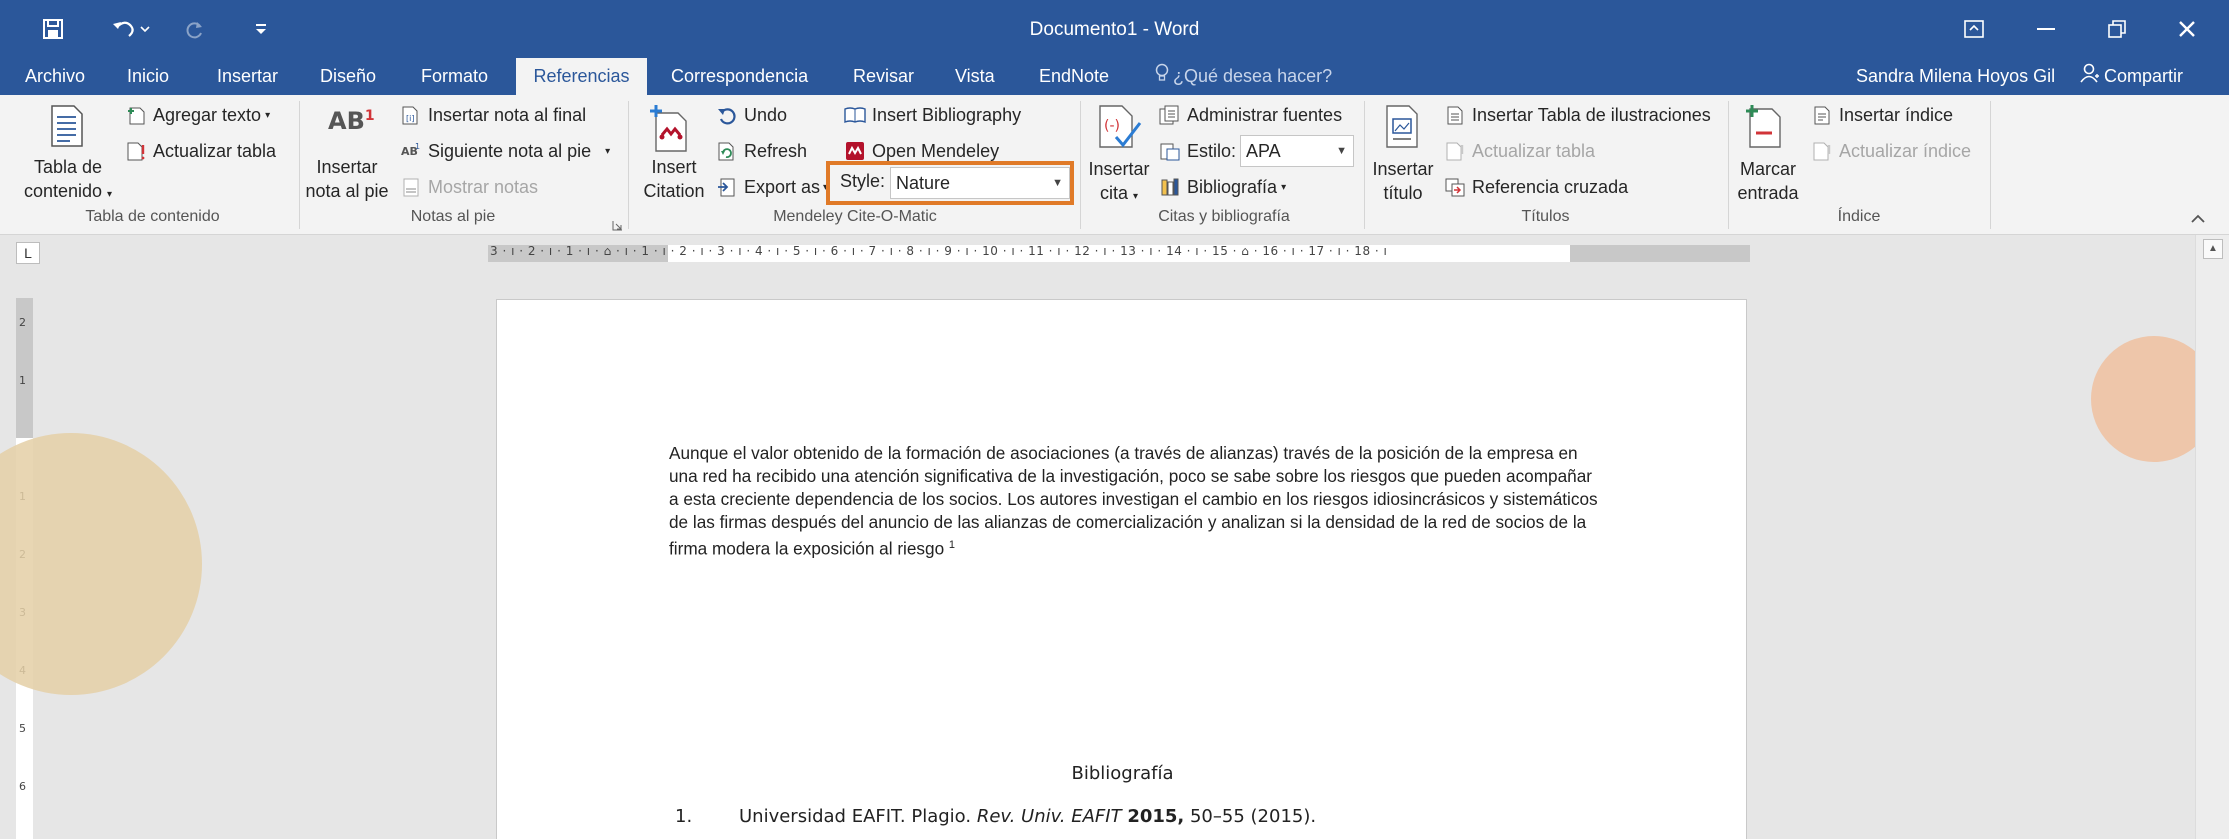  Describe the element at coordinates (1170, 151) in the screenshot. I see `style-icon` at that location.